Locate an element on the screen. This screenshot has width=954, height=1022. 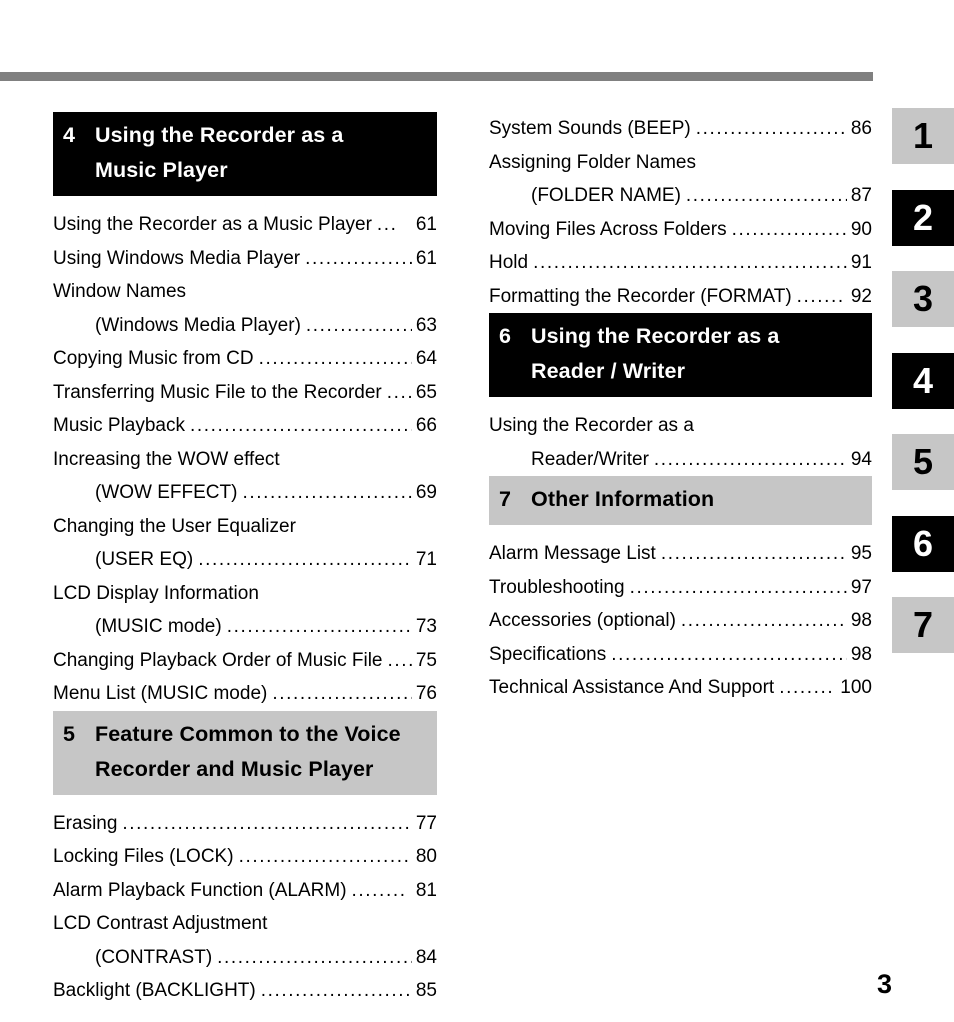
toc-entry-page: 69 is located at coordinates (426, 492).